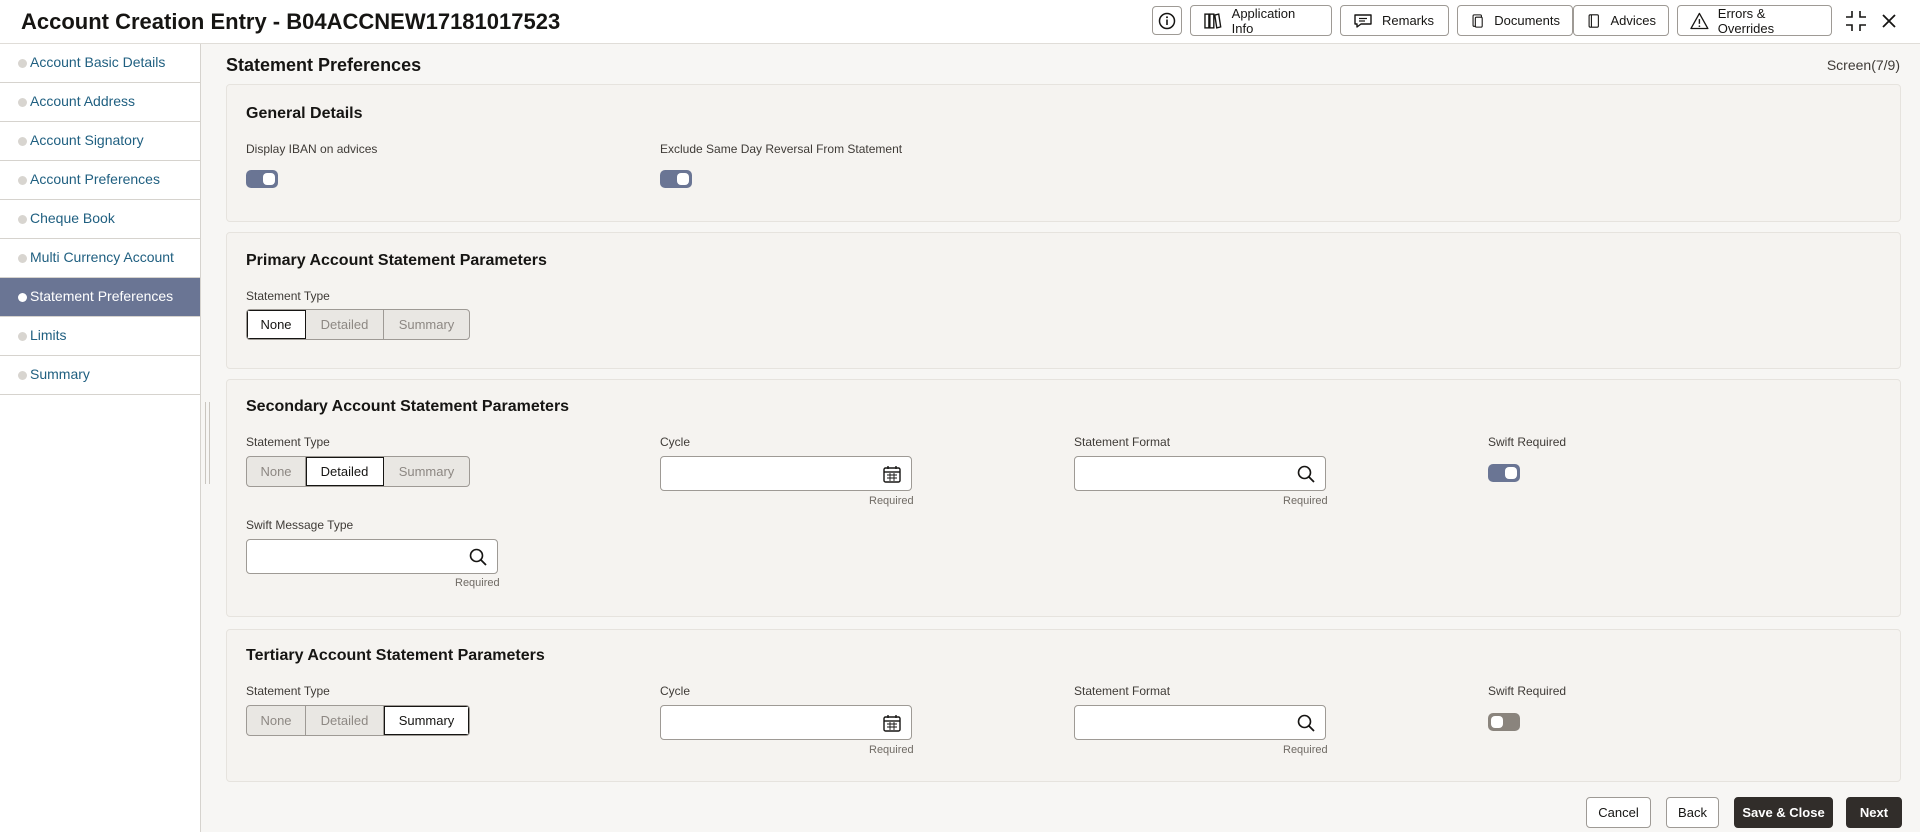 The height and width of the screenshot is (832, 1920). Describe the element at coordinates (1874, 812) in the screenshot. I see `next-button: Next` at that location.